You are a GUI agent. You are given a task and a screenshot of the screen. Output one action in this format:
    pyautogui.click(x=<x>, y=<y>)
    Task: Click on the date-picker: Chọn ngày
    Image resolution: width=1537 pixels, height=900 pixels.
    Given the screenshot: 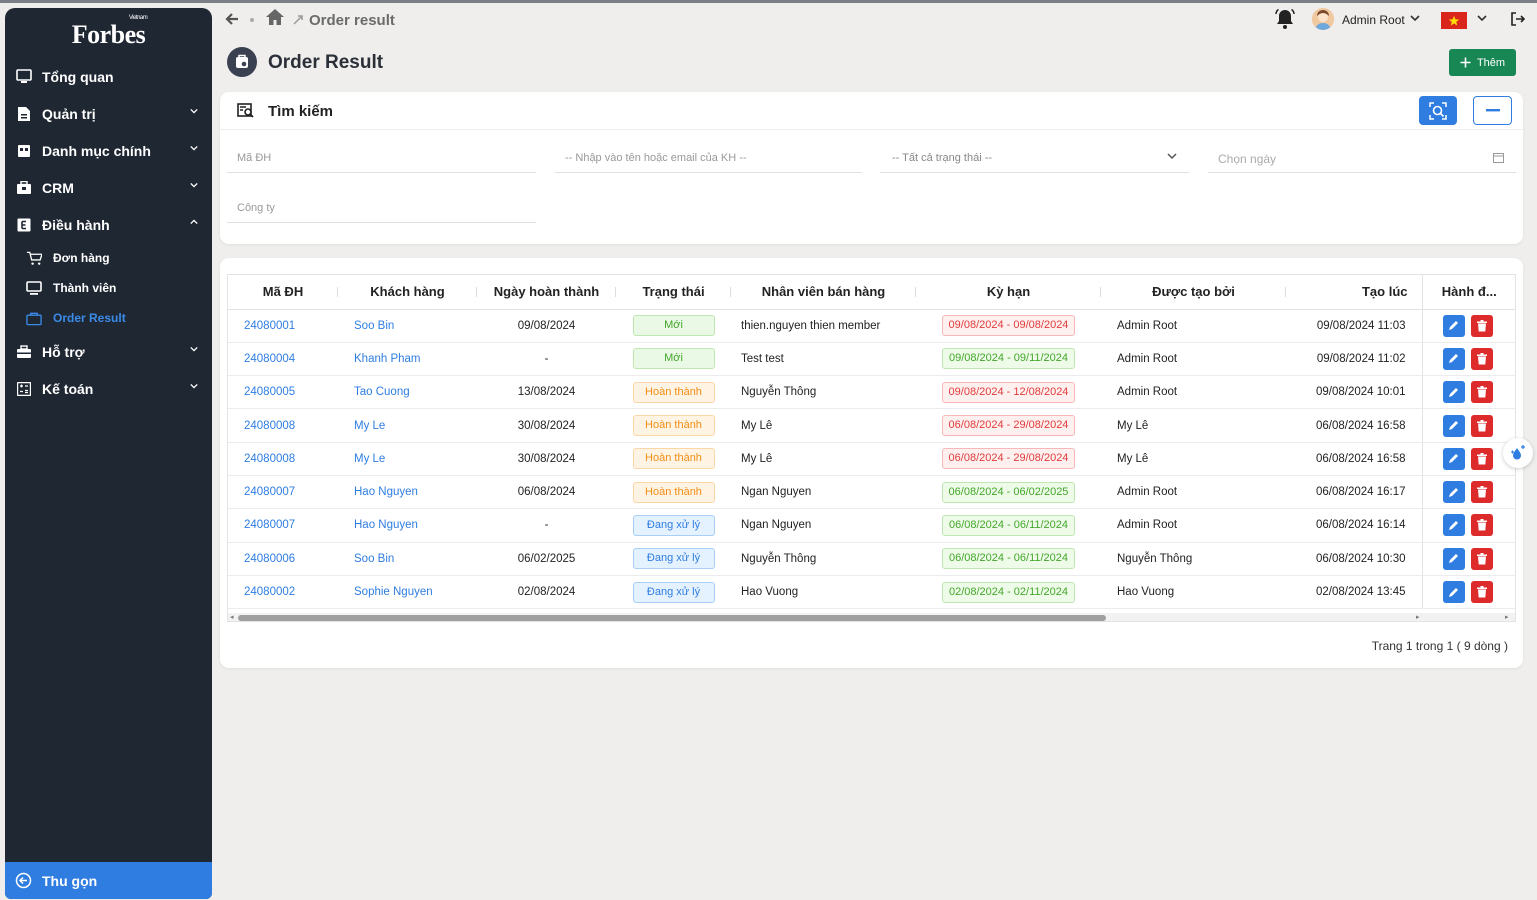 What is the action you would take?
    pyautogui.click(x=1362, y=158)
    